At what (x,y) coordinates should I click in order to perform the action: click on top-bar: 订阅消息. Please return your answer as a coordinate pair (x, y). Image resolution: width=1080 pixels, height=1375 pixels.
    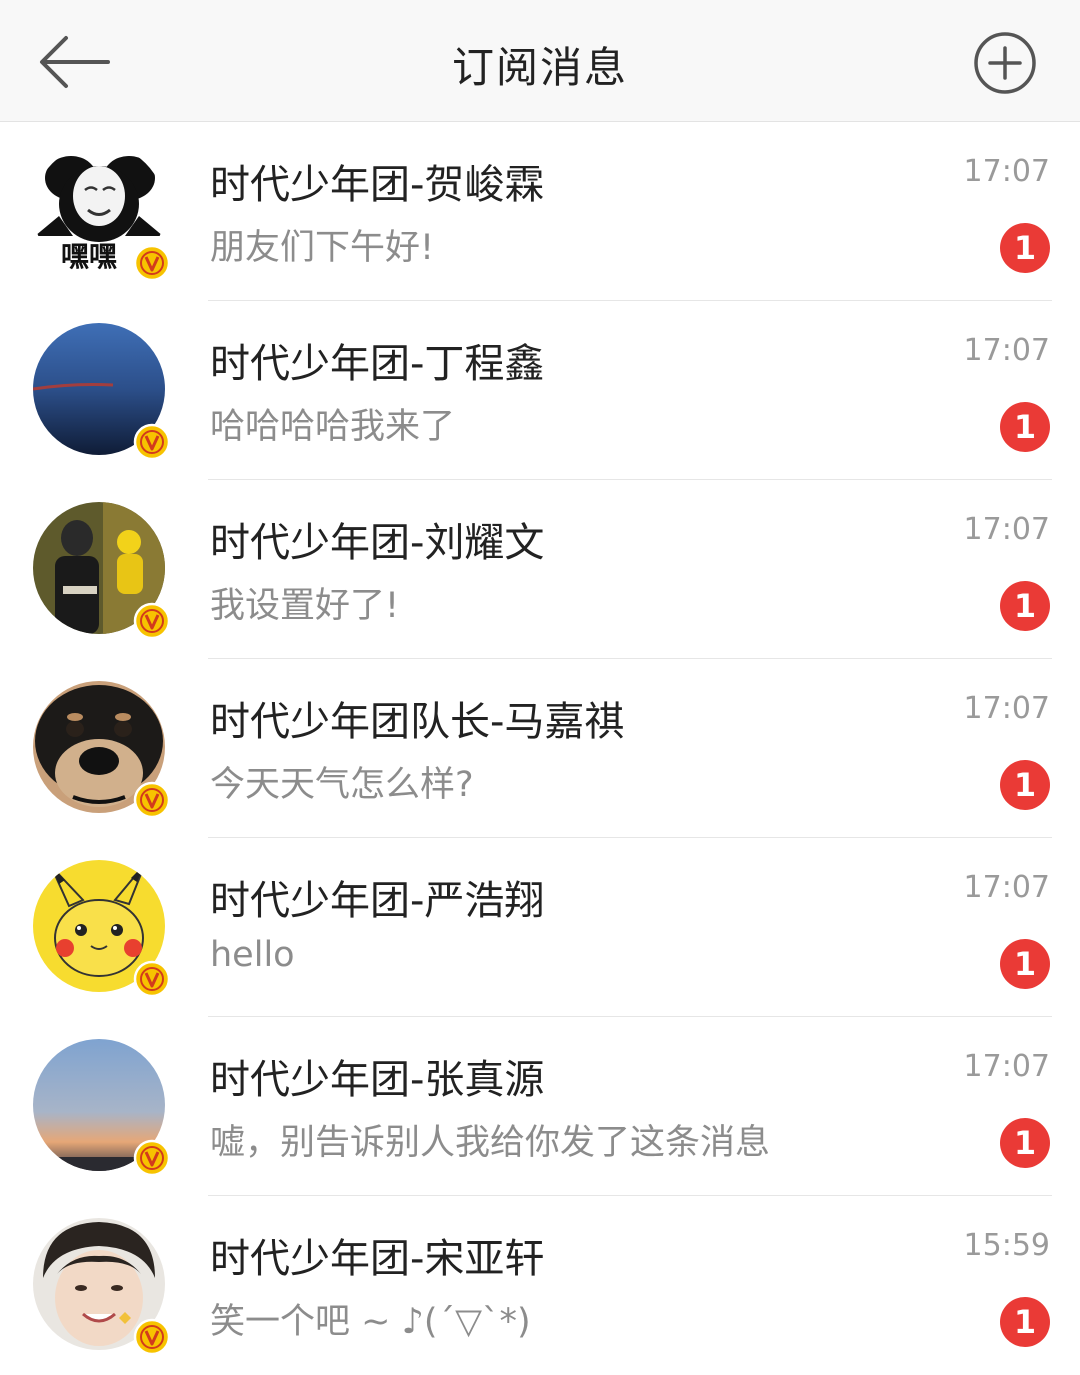
    Looking at the image, I should click on (540, 61).